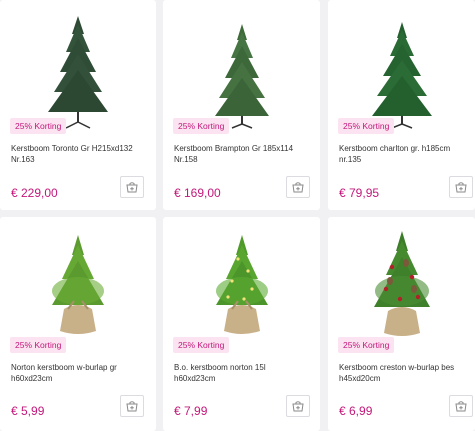 This screenshot has width=475, height=431. I want to click on product-price: € 7,99, so click(191, 411).